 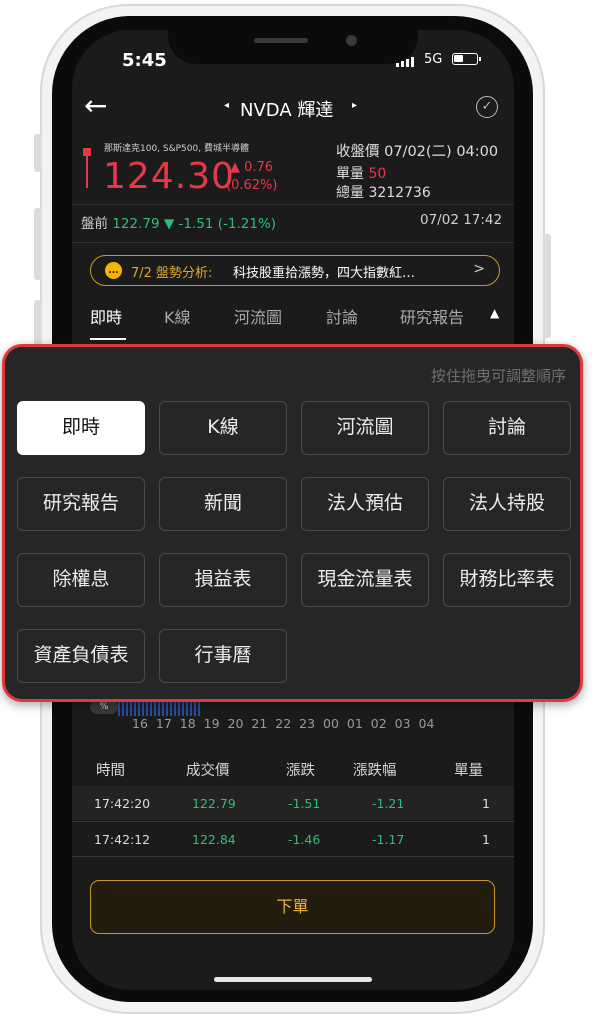 I want to click on check-circle-icon: ✓, so click(x=487, y=107).